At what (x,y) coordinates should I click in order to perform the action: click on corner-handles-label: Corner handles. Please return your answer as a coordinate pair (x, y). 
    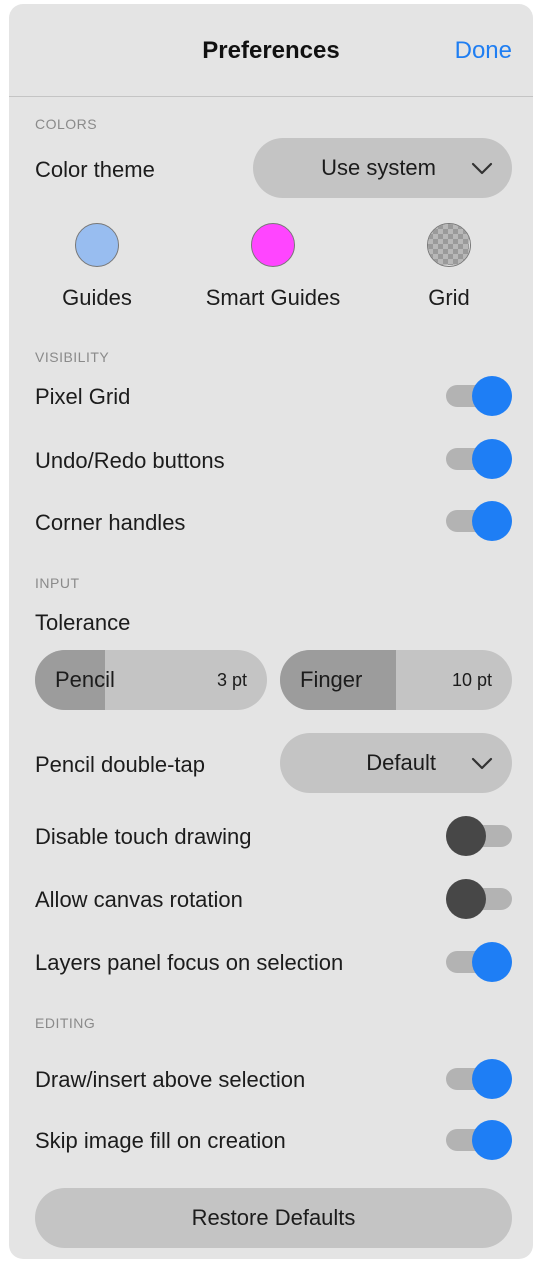
    Looking at the image, I should click on (110, 522).